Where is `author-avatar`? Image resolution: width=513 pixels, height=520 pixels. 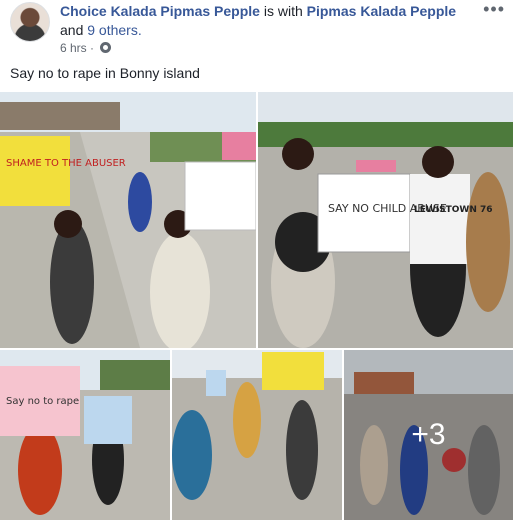
author-avatar is located at coordinates (30, 22).